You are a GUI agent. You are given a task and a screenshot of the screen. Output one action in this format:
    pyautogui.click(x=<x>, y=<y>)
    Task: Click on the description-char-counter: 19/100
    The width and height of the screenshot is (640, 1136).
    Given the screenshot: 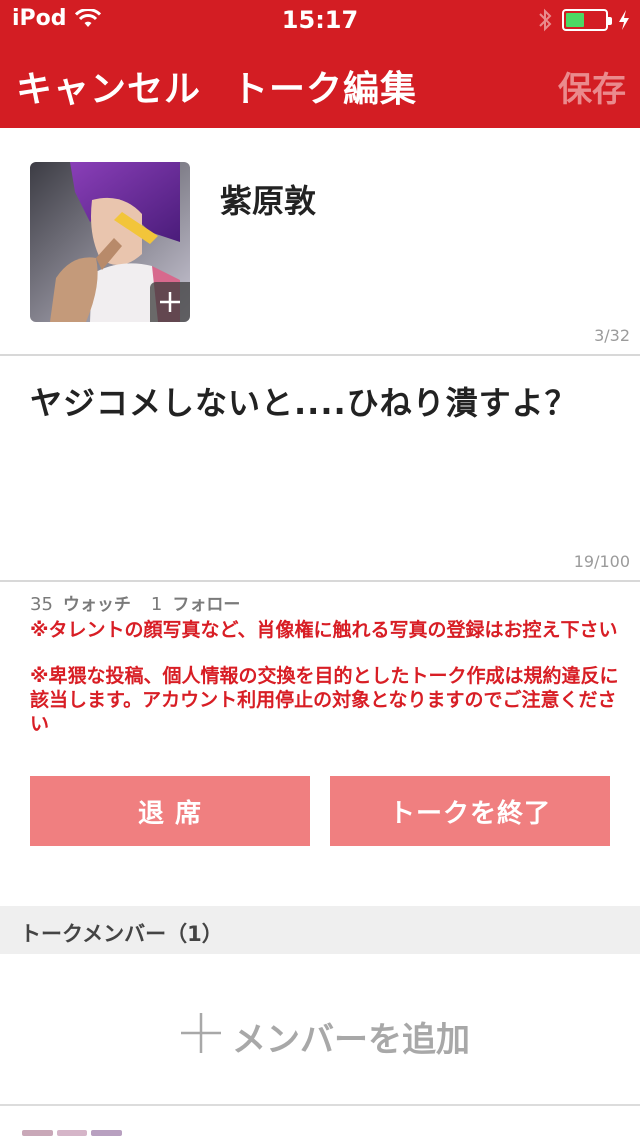 What is the action you would take?
    pyautogui.click(x=601, y=561)
    